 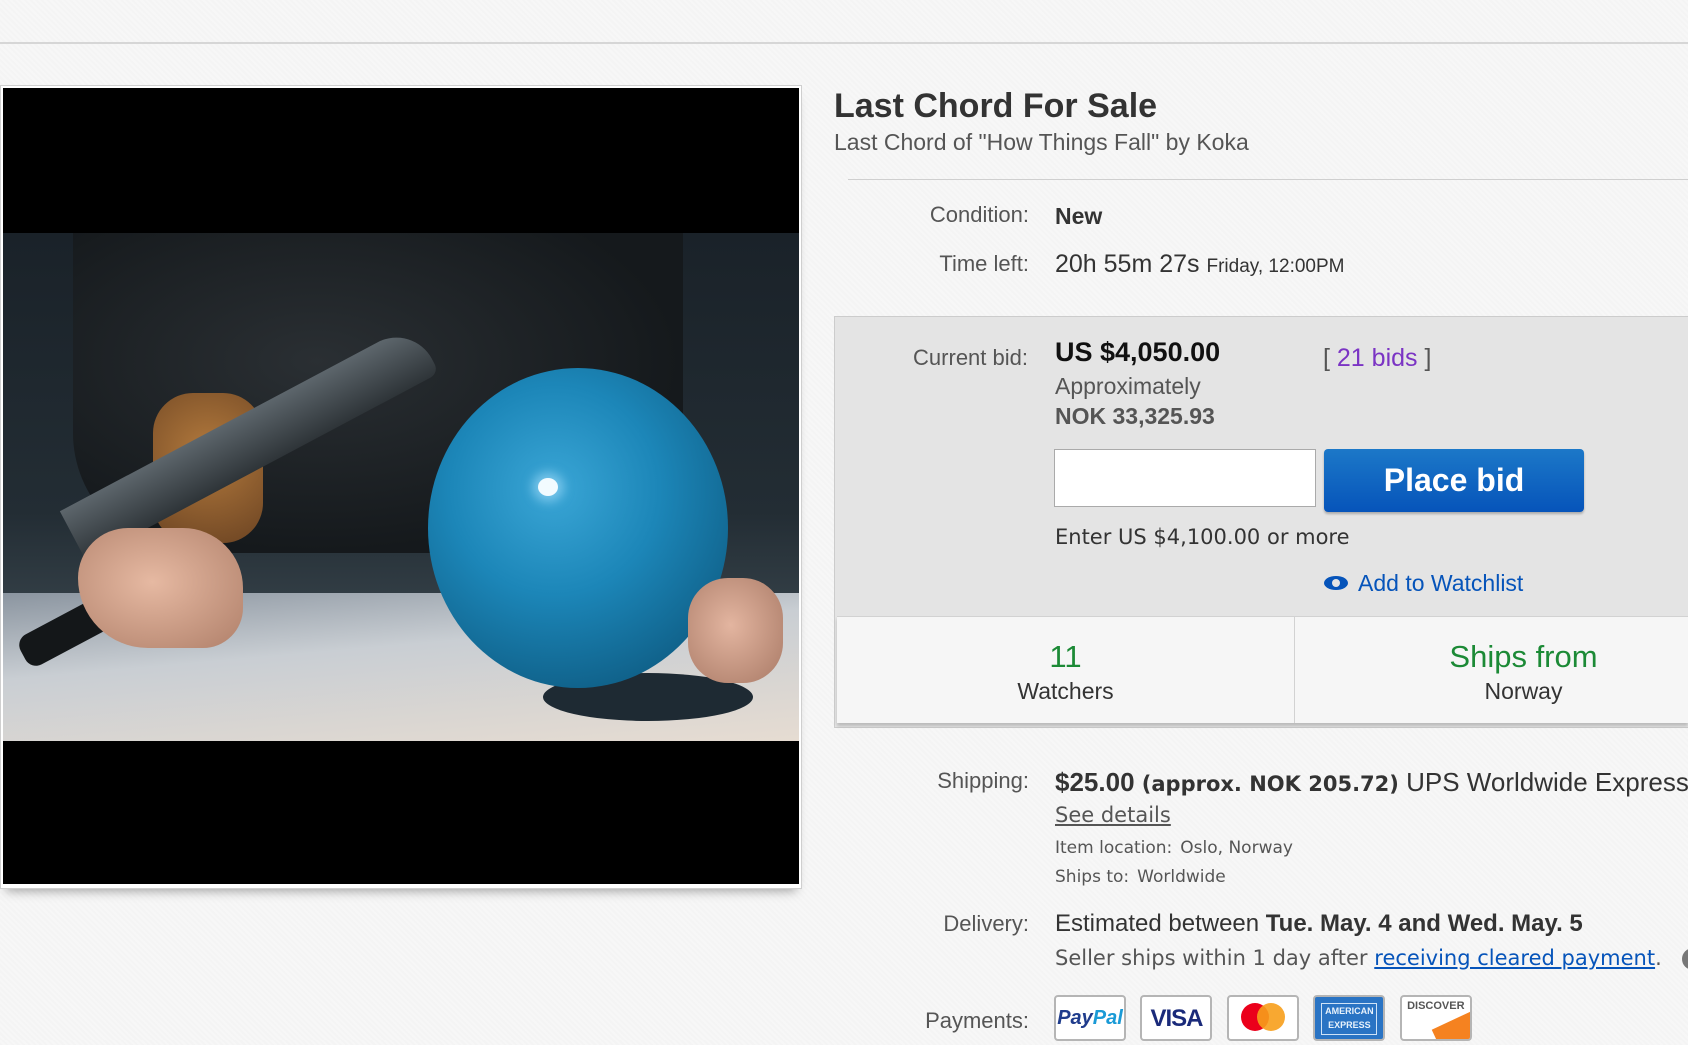 What do you see at coordinates (1326, 358) in the screenshot?
I see `bid-count-open-bracket: [` at bounding box center [1326, 358].